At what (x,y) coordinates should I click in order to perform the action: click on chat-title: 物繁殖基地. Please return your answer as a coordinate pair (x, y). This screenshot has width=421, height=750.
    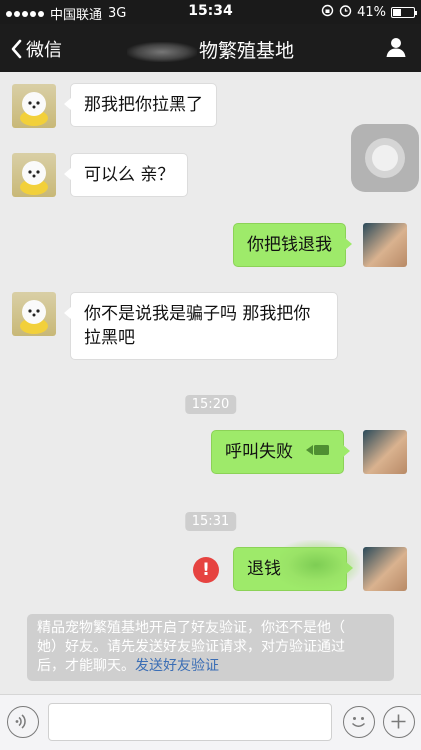
    Looking at the image, I should click on (210, 49).